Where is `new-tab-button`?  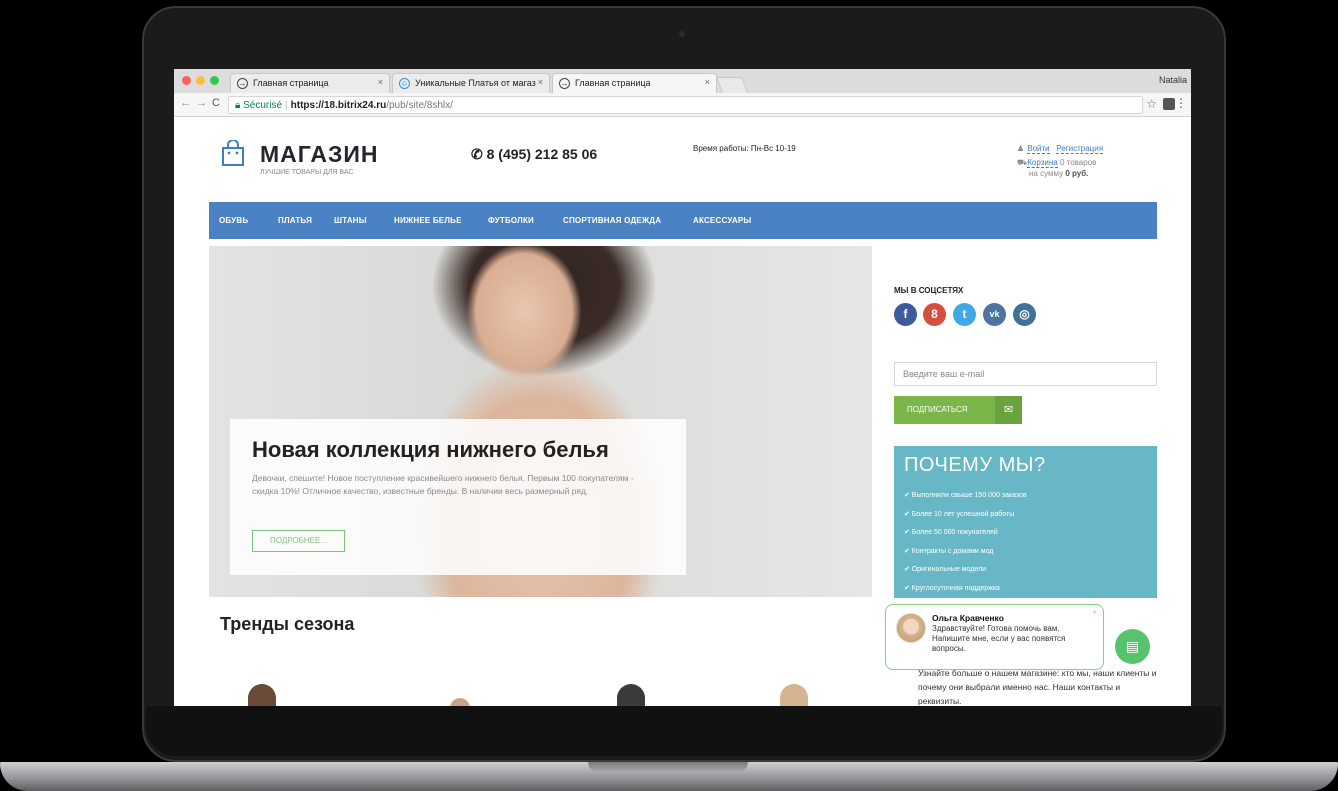
new-tab-button is located at coordinates (732, 85).